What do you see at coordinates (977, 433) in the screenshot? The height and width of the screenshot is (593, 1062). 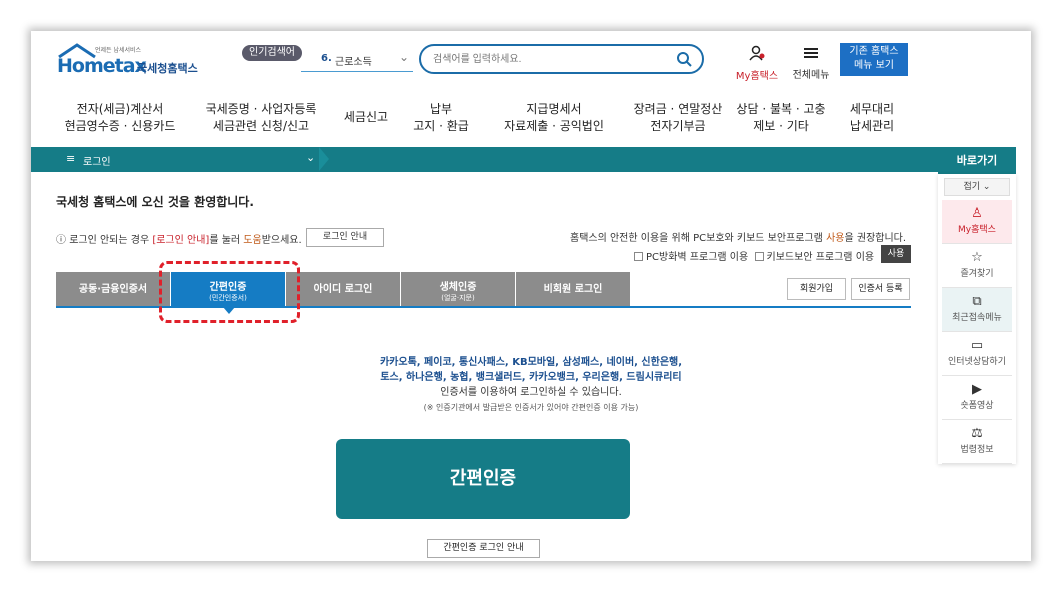 I see `gavel-icon: ⚖` at bounding box center [977, 433].